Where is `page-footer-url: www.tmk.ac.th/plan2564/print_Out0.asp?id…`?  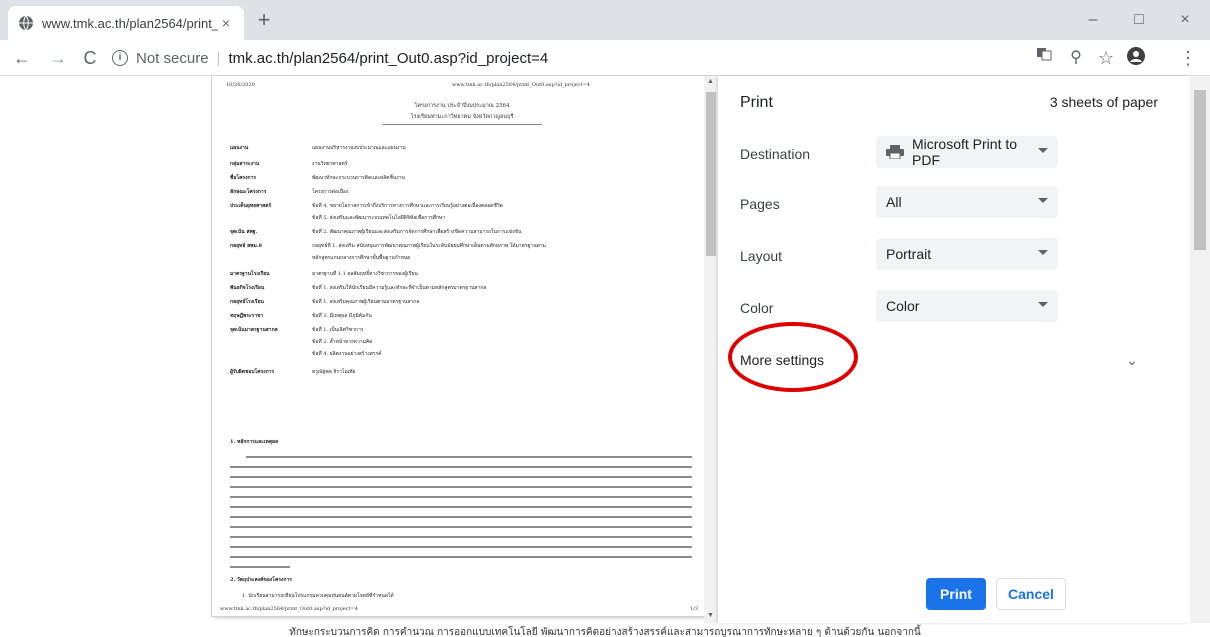 page-footer-url: www.tmk.ac.th/plan2564/print_Out0.asp?id… is located at coordinates (289, 609).